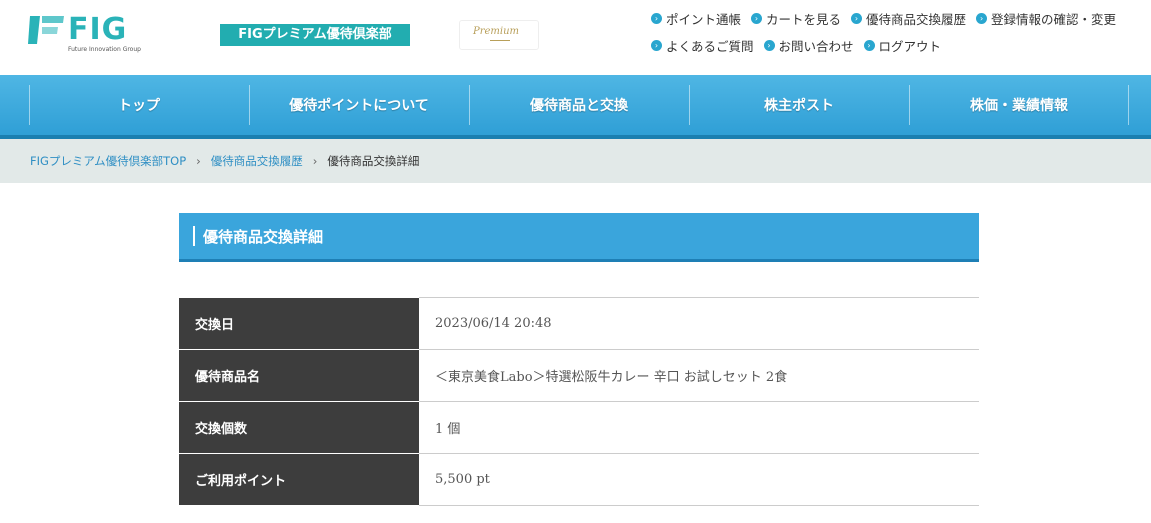 The width and height of the screenshot is (1151, 523). I want to click on account-info-label: 登録情報の確認・変更, so click(1054, 19).